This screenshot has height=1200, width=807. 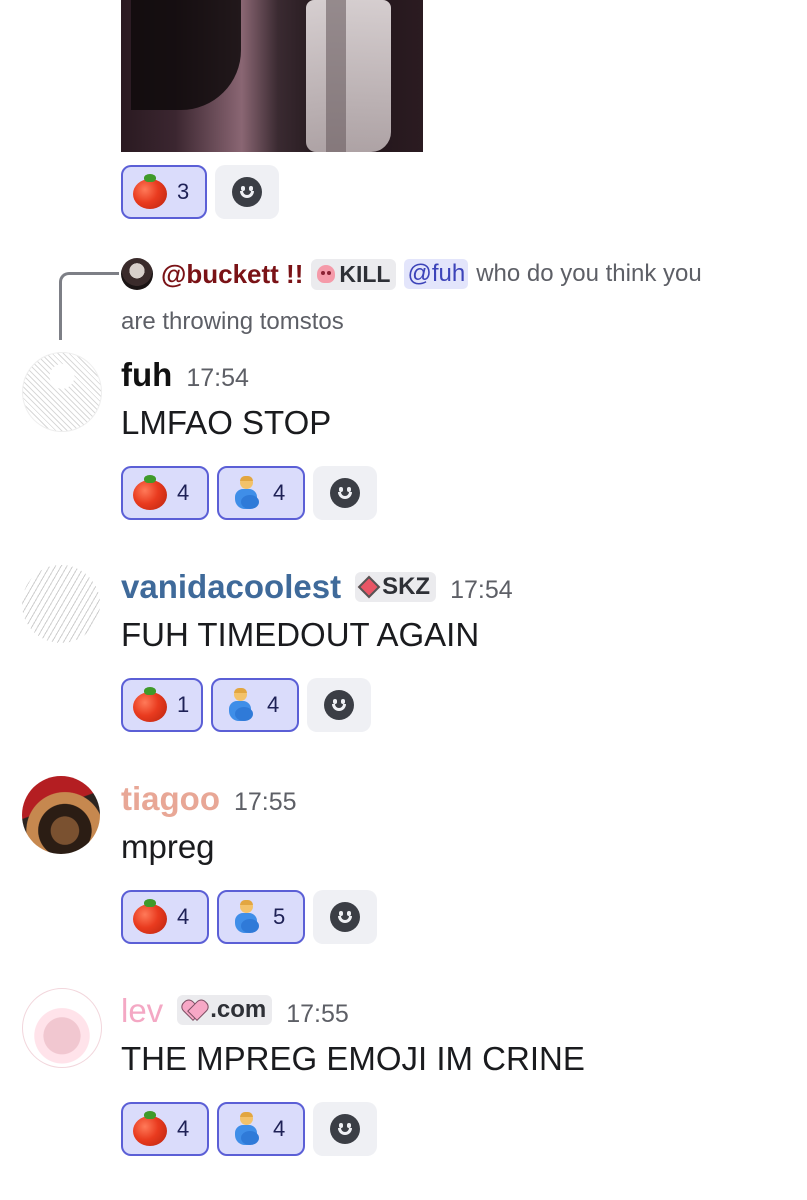 I want to click on message-text: FUH TIMEDOUT AGAIN, so click(x=300, y=634).